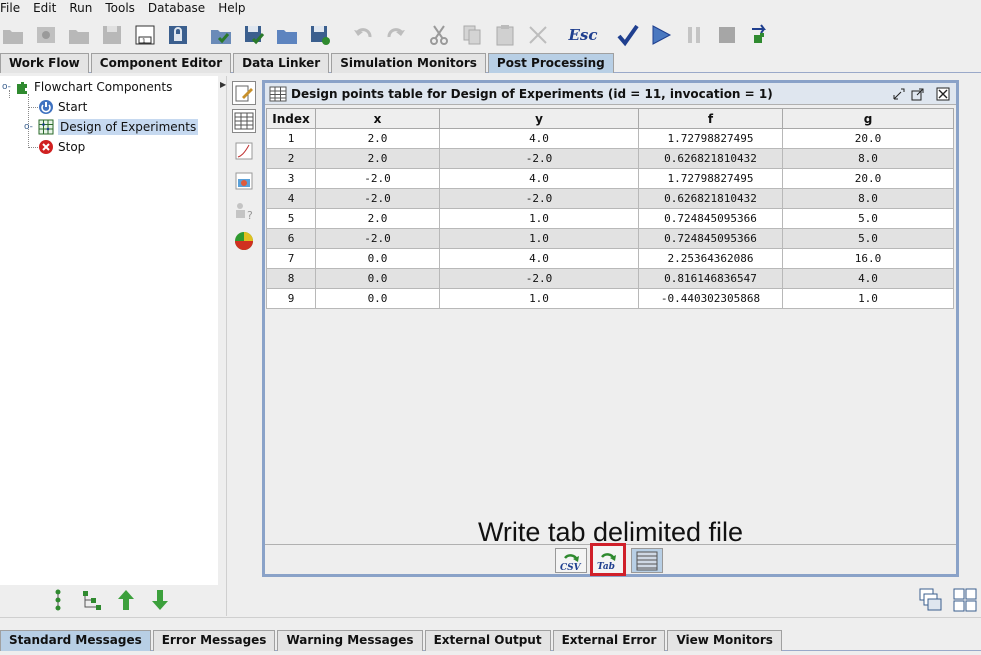 The width and height of the screenshot is (981, 655). What do you see at coordinates (92, 600) in the screenshot?
I see `tree-layout-icon` at bounding box center [92, 600].